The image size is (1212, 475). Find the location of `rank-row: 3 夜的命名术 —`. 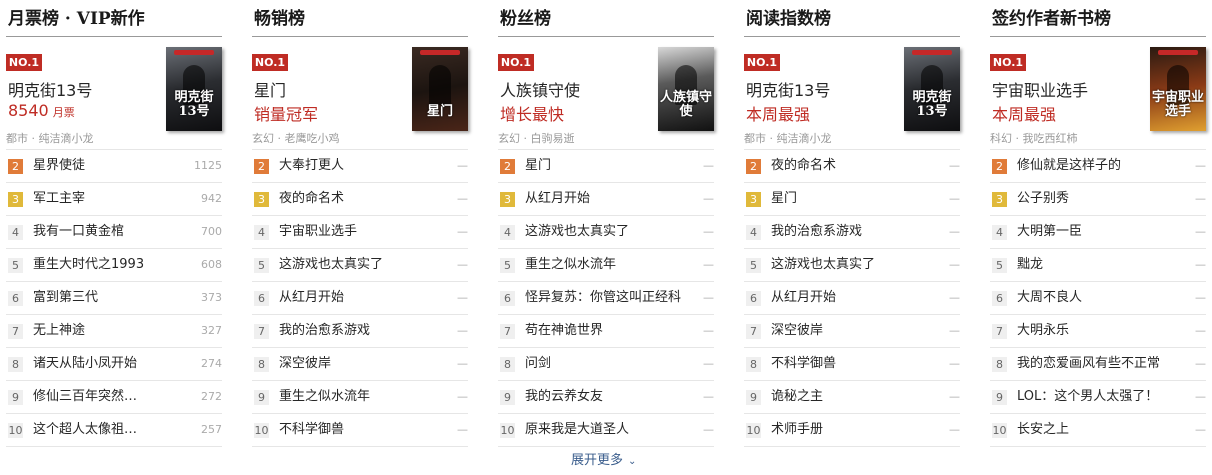

rank-row: 3 夜的命名术 — is located at coordinates (360, 199).